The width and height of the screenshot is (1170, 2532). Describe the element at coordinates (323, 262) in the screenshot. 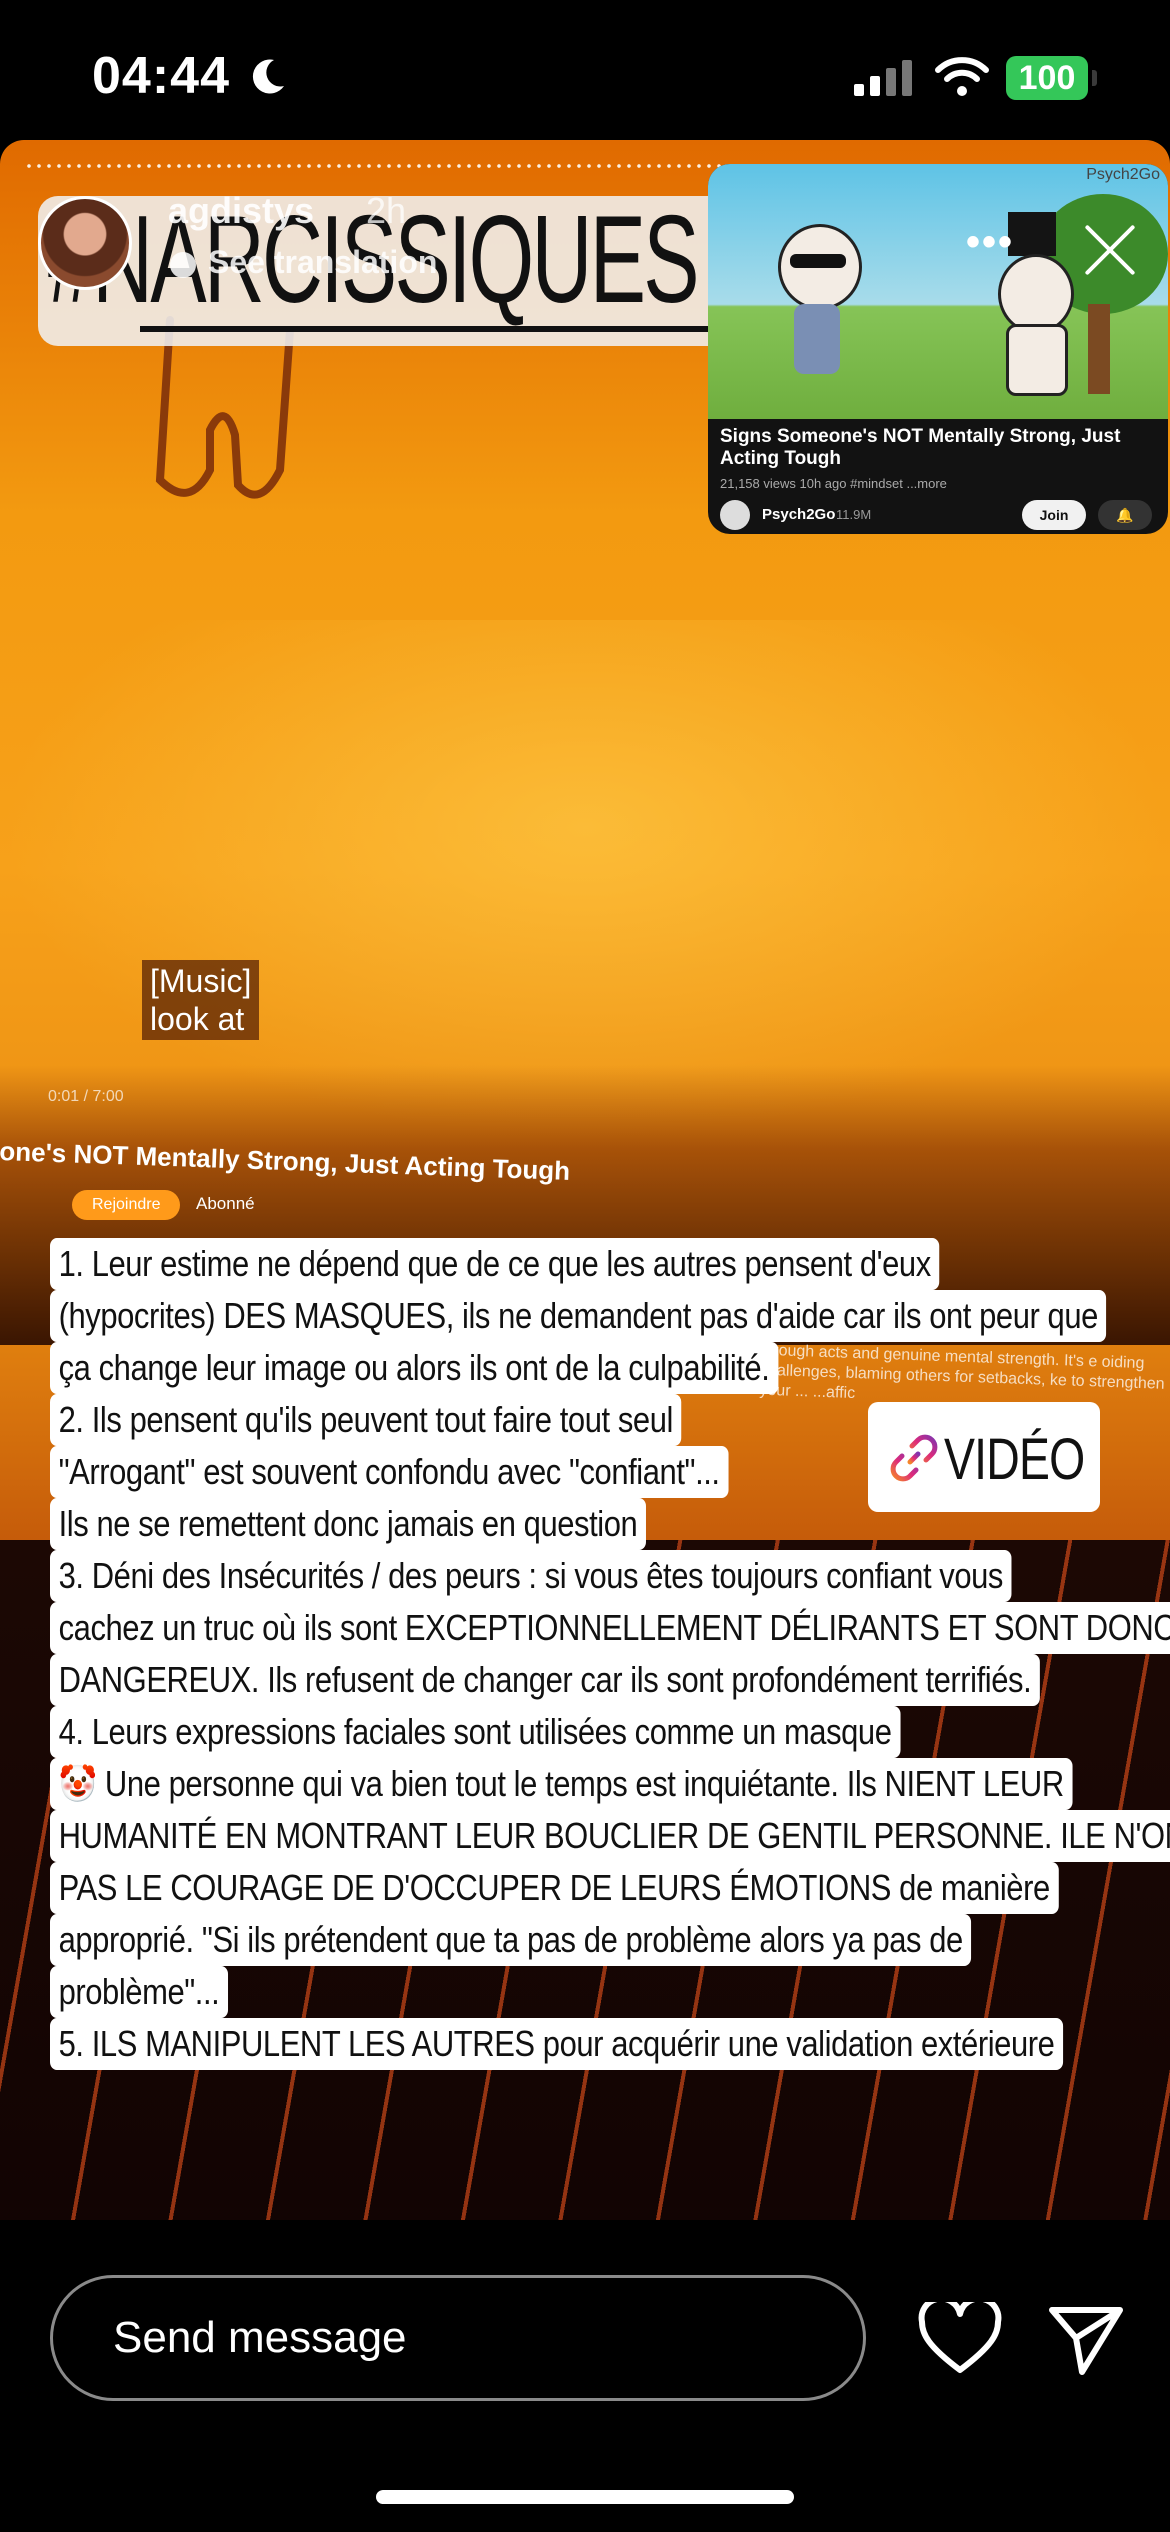

I see `see-translation-label: See translation` at that location.